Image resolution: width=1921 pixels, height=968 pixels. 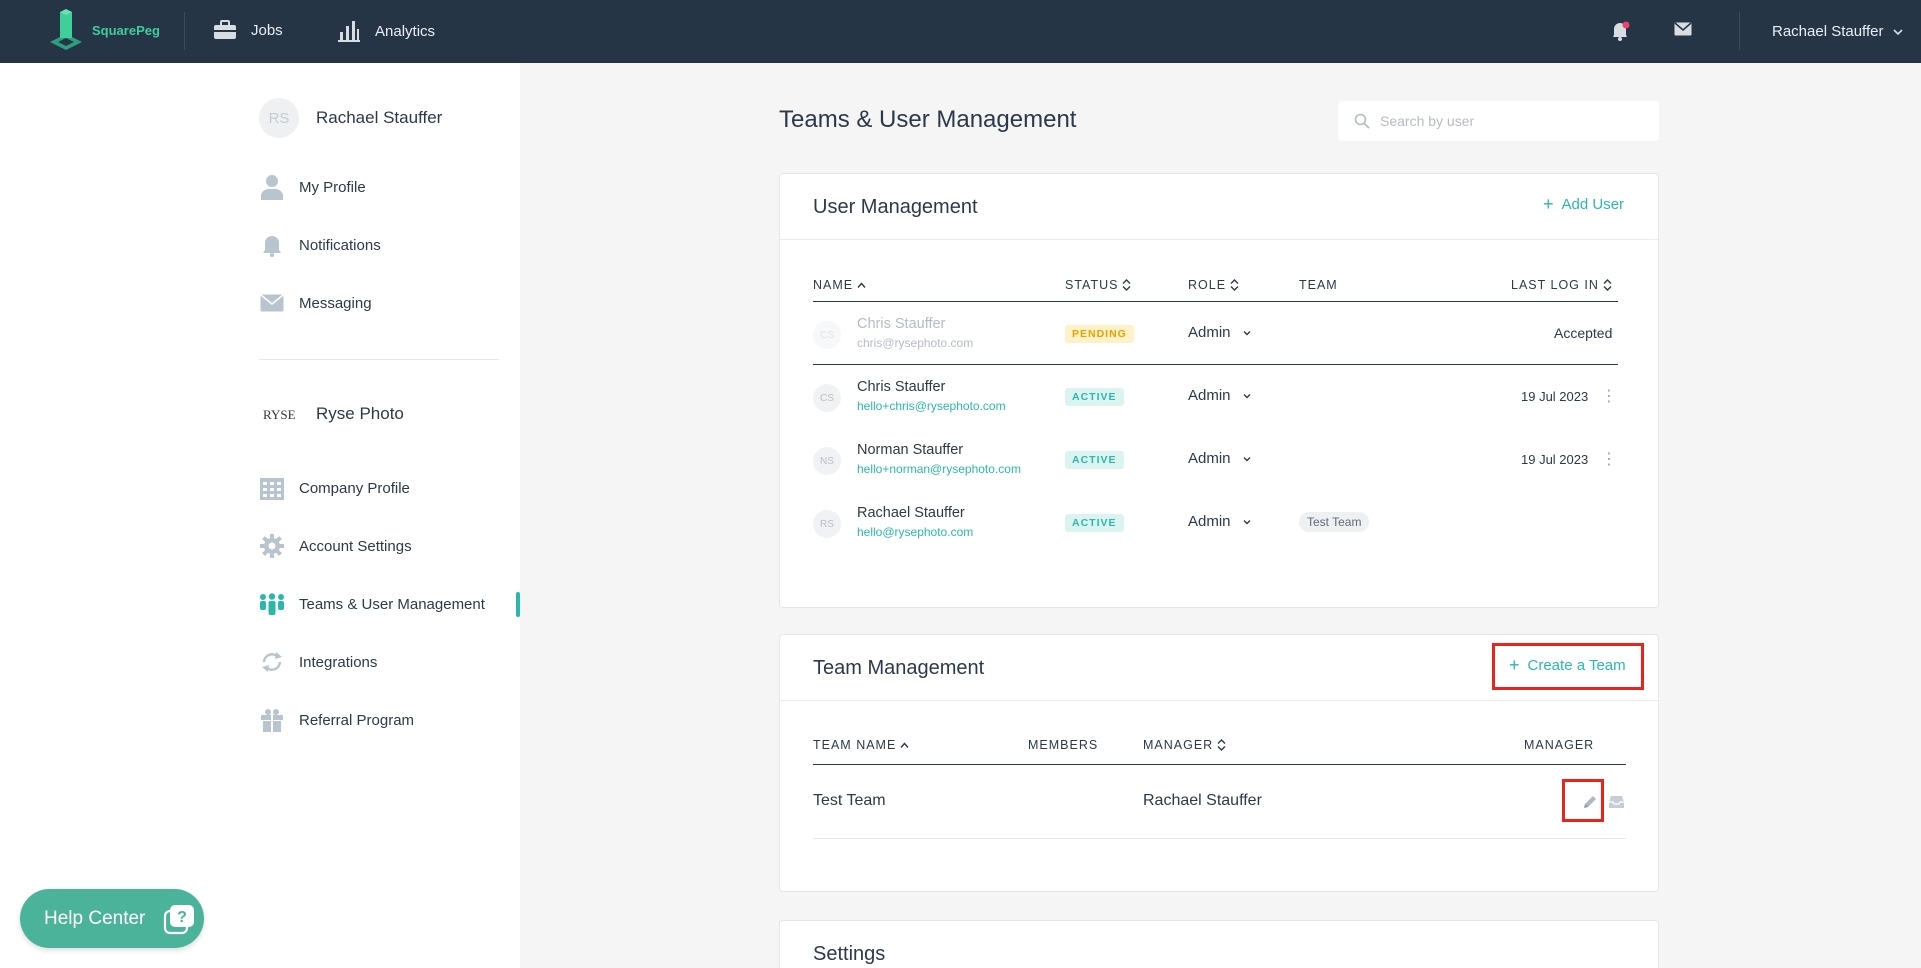 What do you see at coordinates (272, 245) in the screenshot?
I see `bell-icon` at bounding box center [272, 245].